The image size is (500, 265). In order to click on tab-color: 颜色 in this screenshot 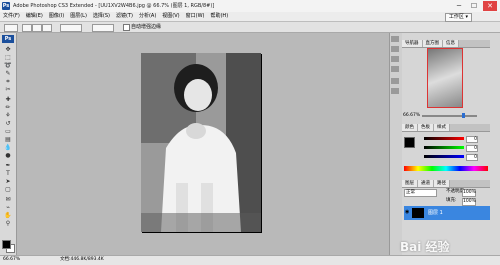, I will do `click(410, 127)`.